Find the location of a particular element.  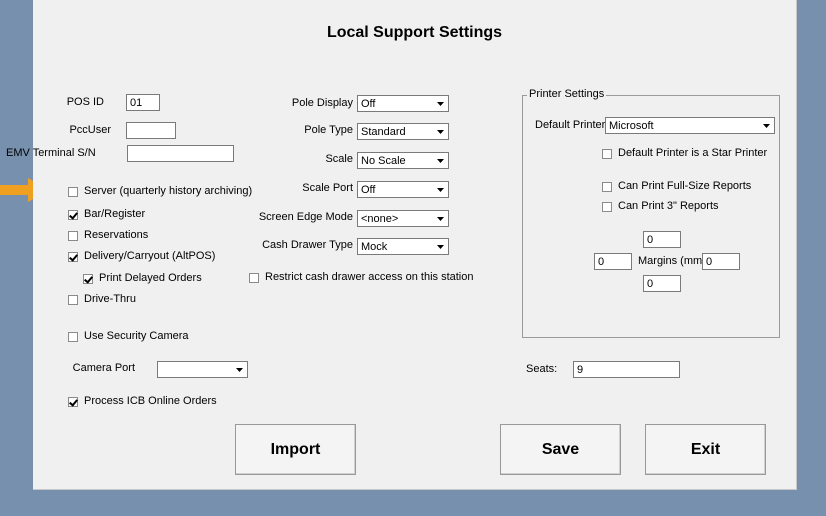

camera-port-select is located at coordinates (202, 369).